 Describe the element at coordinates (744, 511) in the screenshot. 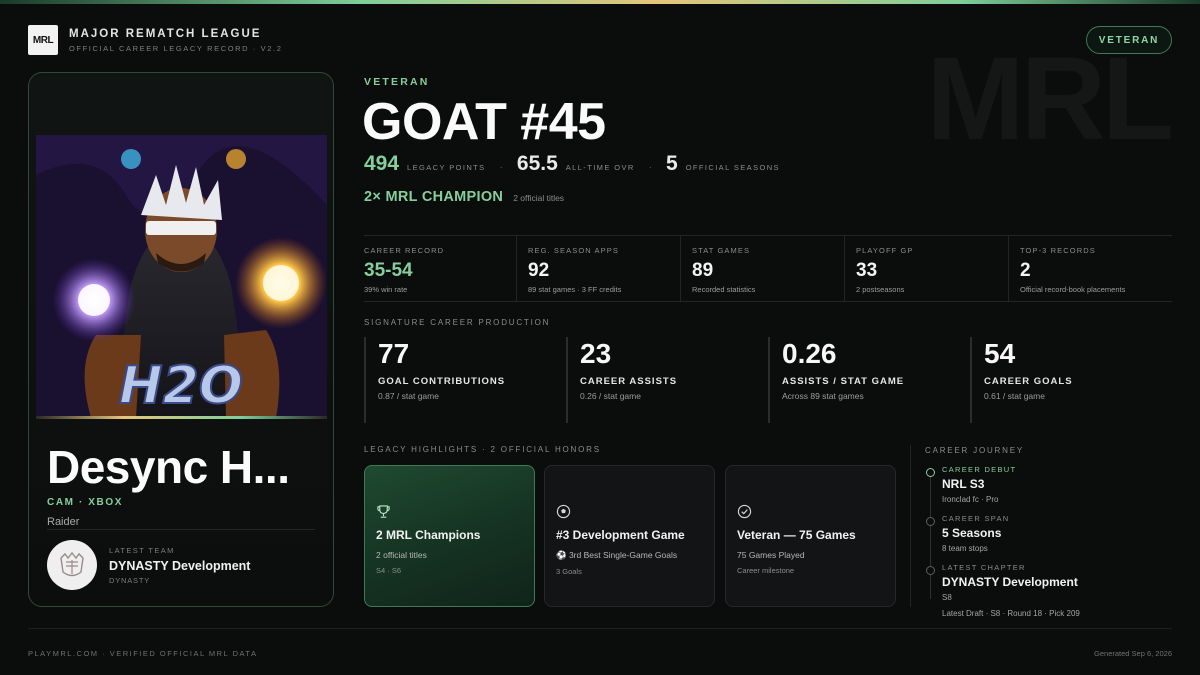

I see `check-circle-icon` at that location.